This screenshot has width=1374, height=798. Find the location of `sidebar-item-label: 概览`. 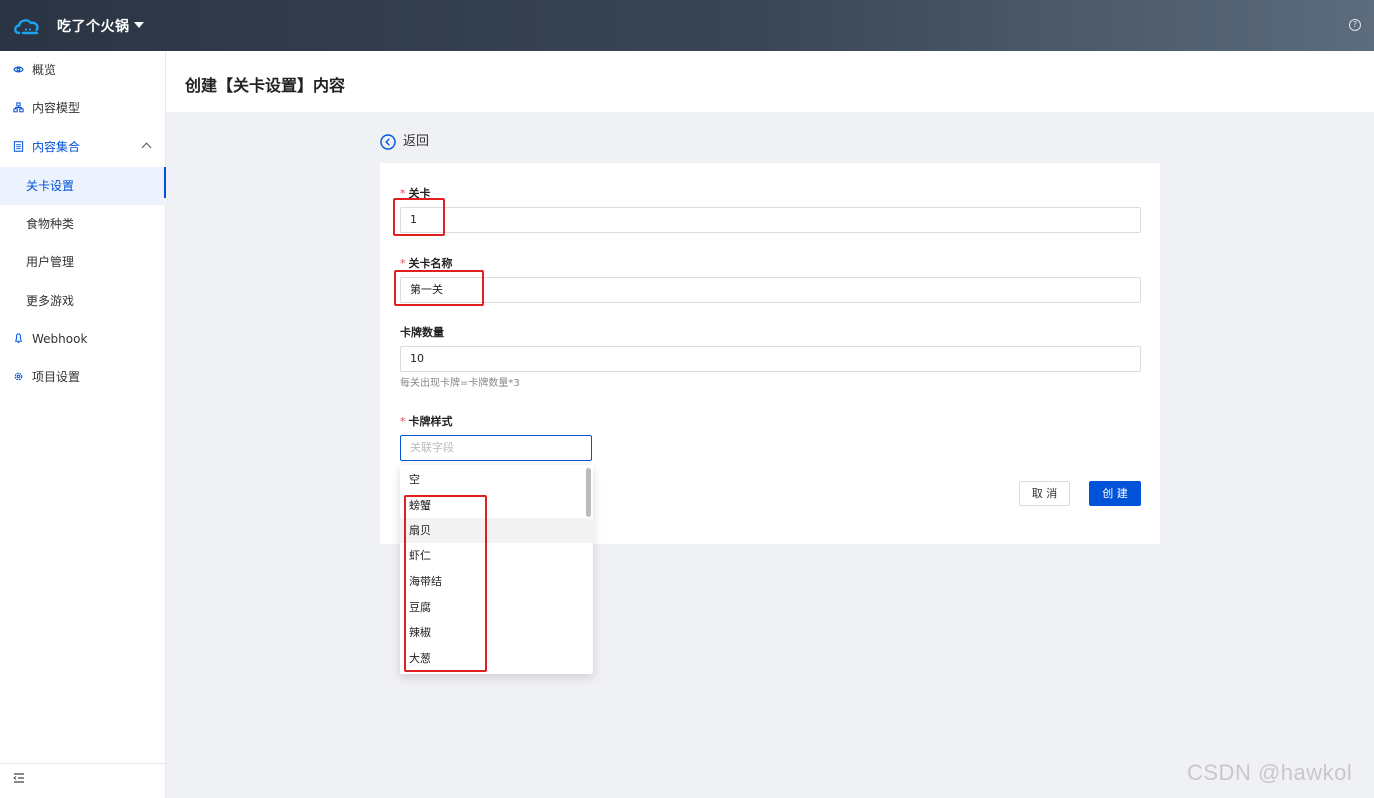

sidebar-item-label: 概览 is located at coordinates (44, 70).